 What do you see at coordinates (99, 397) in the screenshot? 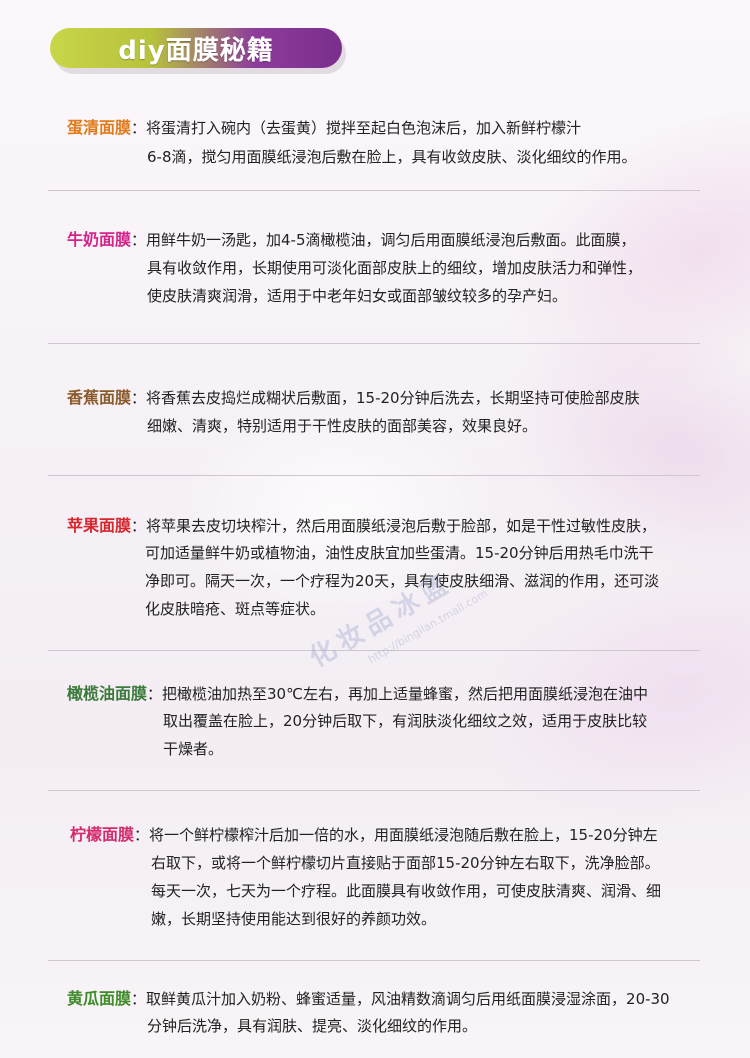
I see `section-label: 香蕉面膜` at bounding box center [99, 397].